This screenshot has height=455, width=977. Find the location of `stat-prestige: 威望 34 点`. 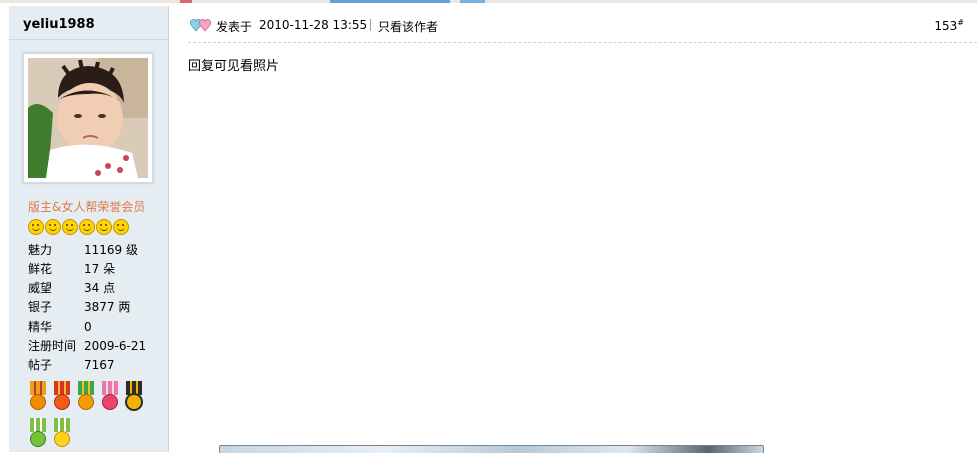

stat-prestige: 威望 34 点 is located at coordinates (71, 287).